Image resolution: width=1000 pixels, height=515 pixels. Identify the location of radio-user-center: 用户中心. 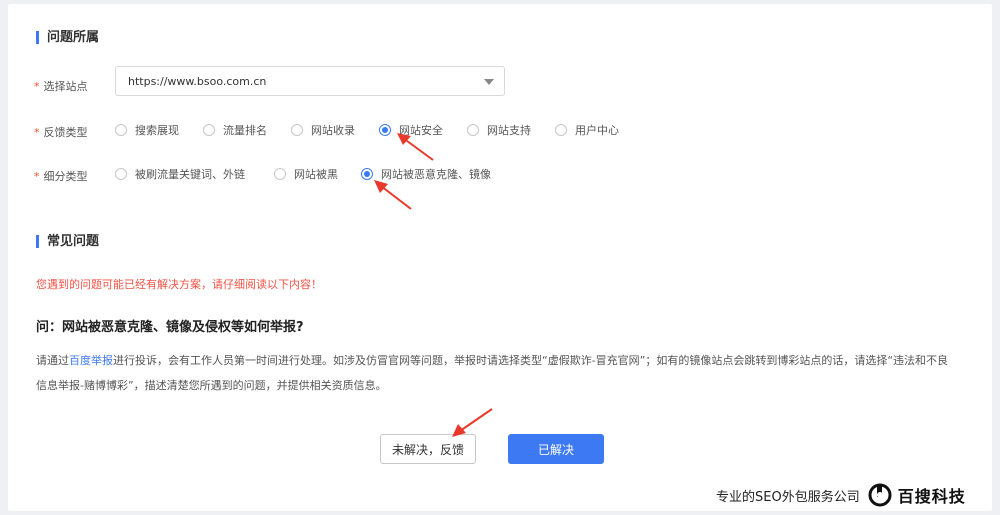
(587, 130).